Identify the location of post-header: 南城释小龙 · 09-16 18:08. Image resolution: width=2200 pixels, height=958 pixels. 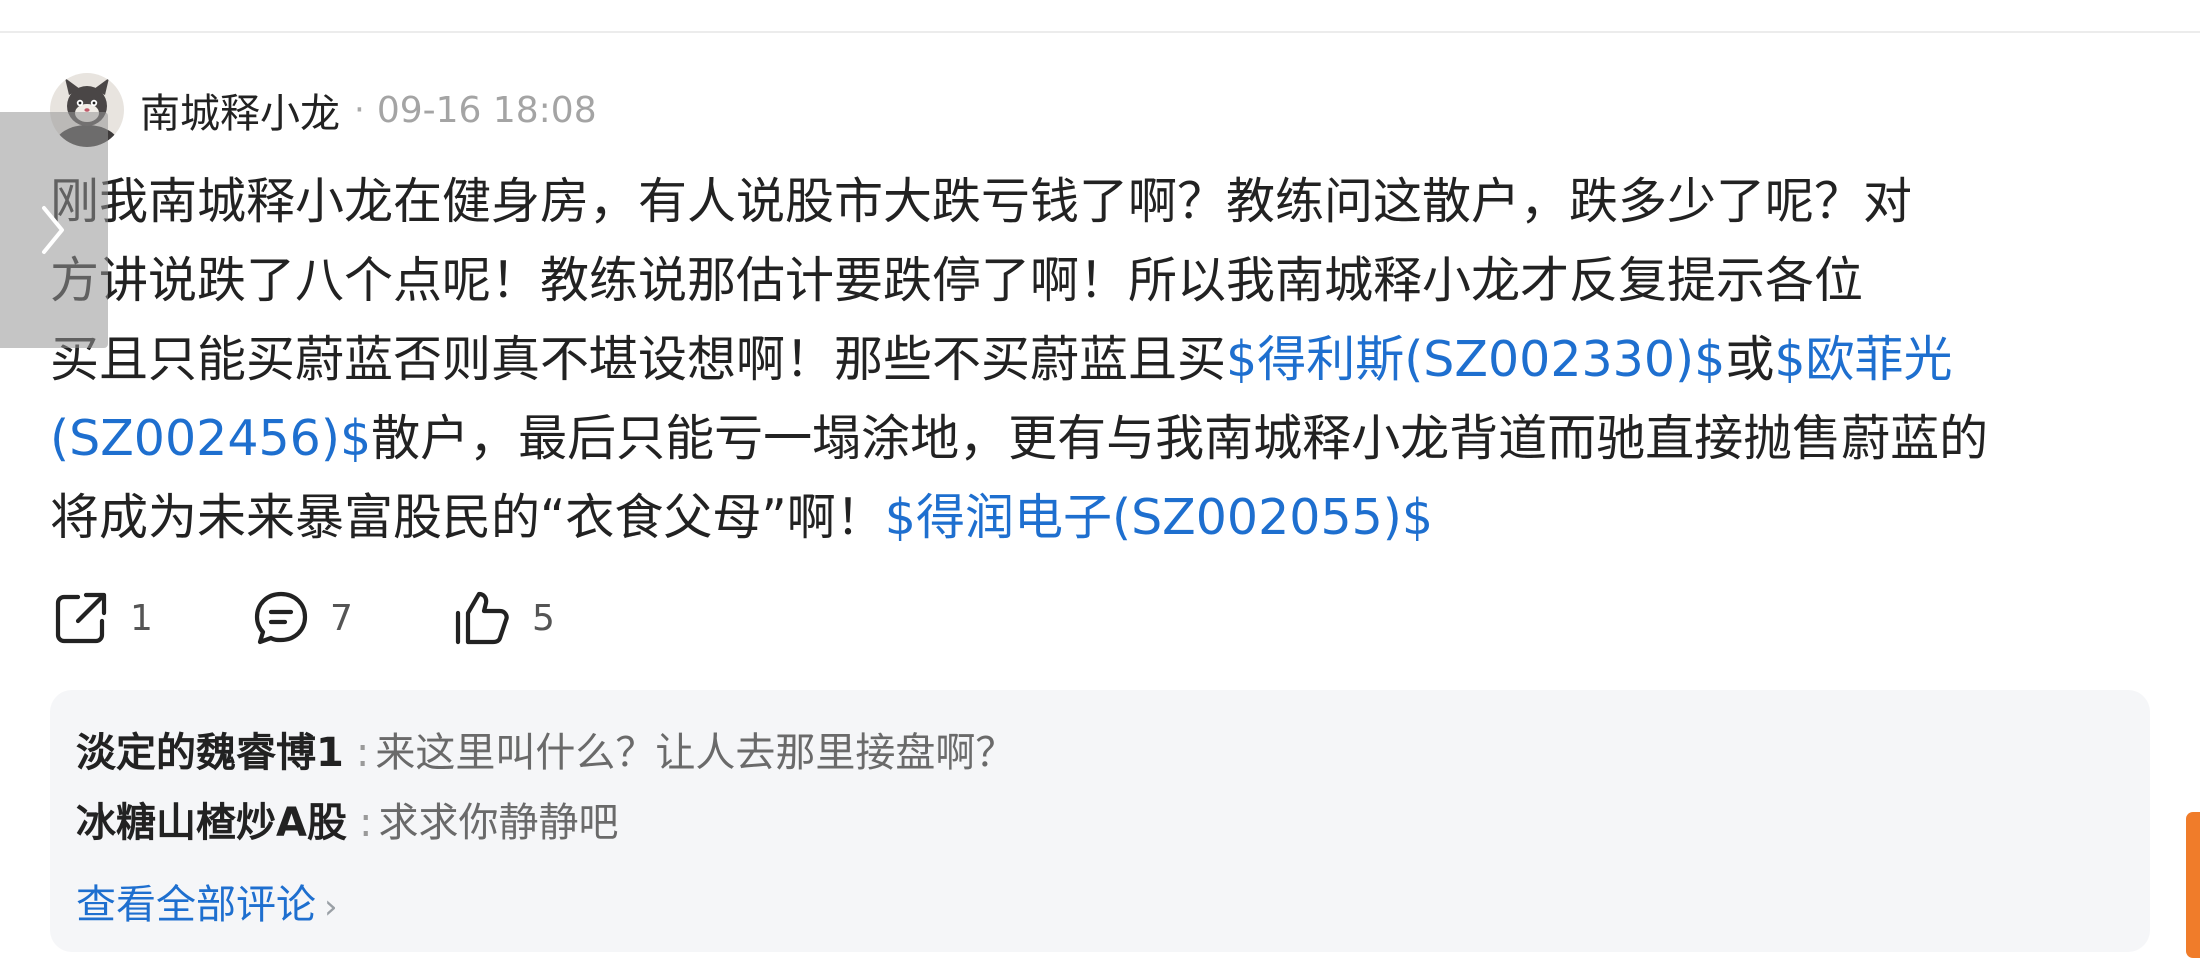
(323, 110).